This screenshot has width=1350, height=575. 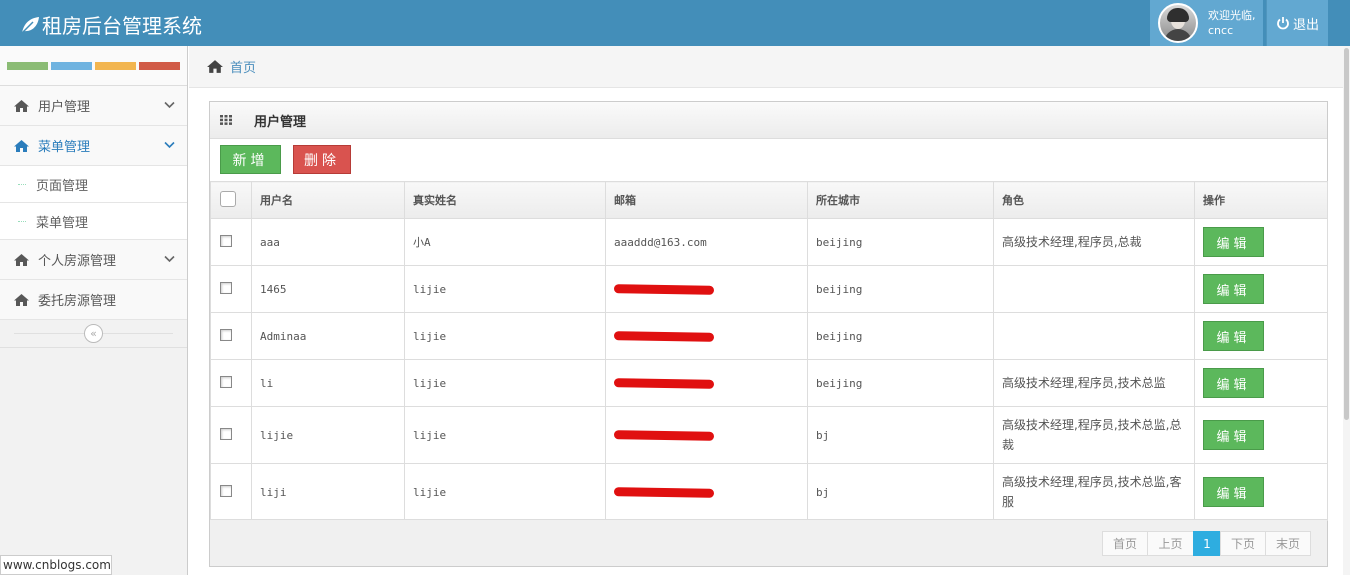 What do you see at coordinates (505, 200) in the screenshot?
I see `column-header: 真实姓名` at bounding box center [505, 200].